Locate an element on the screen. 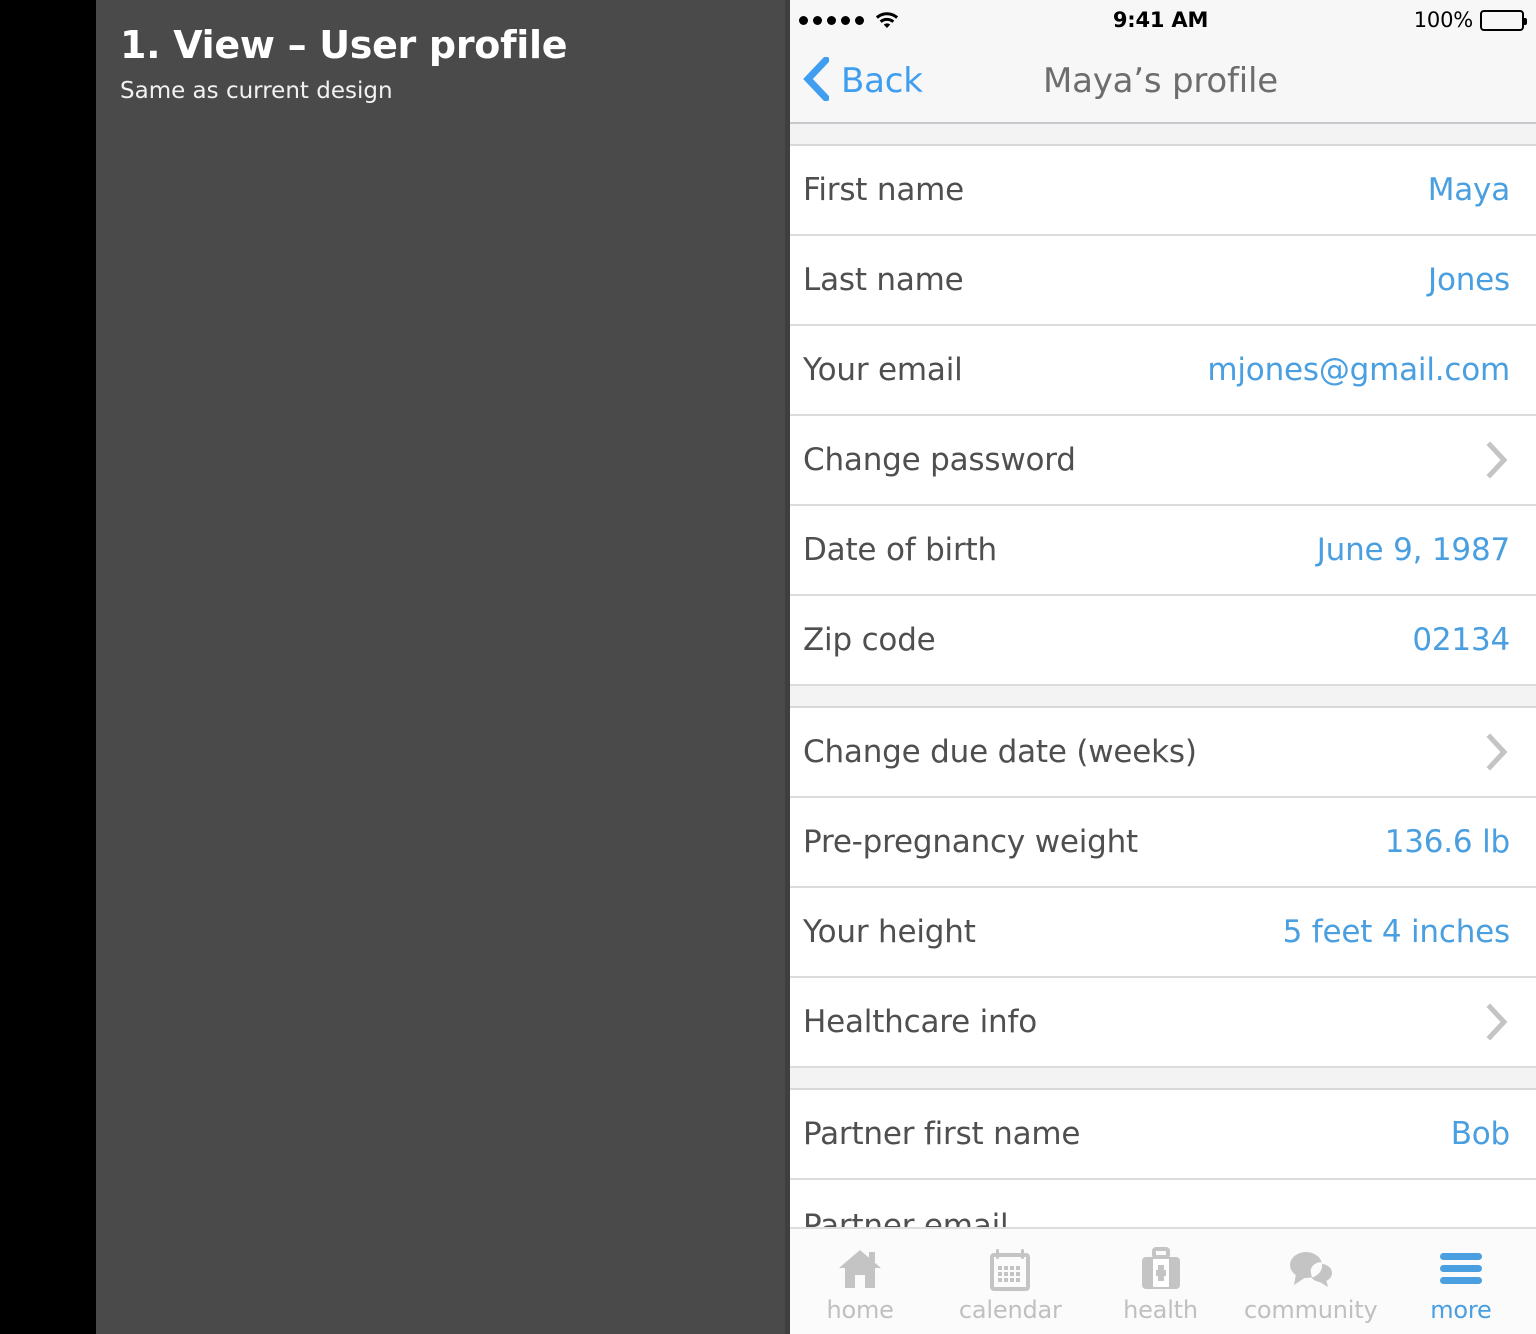  table-row: First name Maya is located at coordinates (1160, 191).